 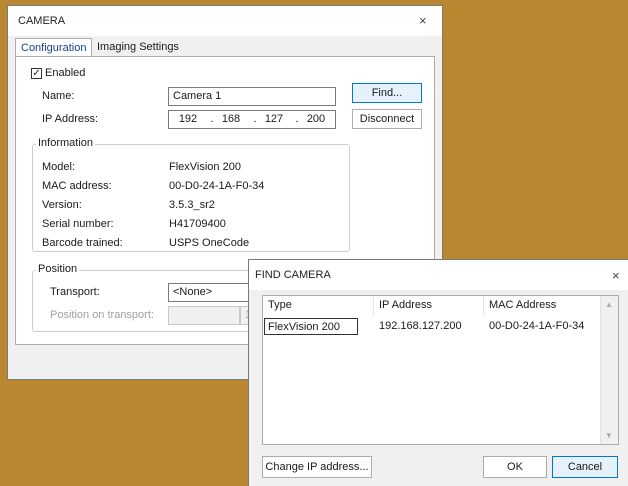 I want to click on mac-address-value: 00-D0-24-1A-F0-34, so click(x=217, y=186).